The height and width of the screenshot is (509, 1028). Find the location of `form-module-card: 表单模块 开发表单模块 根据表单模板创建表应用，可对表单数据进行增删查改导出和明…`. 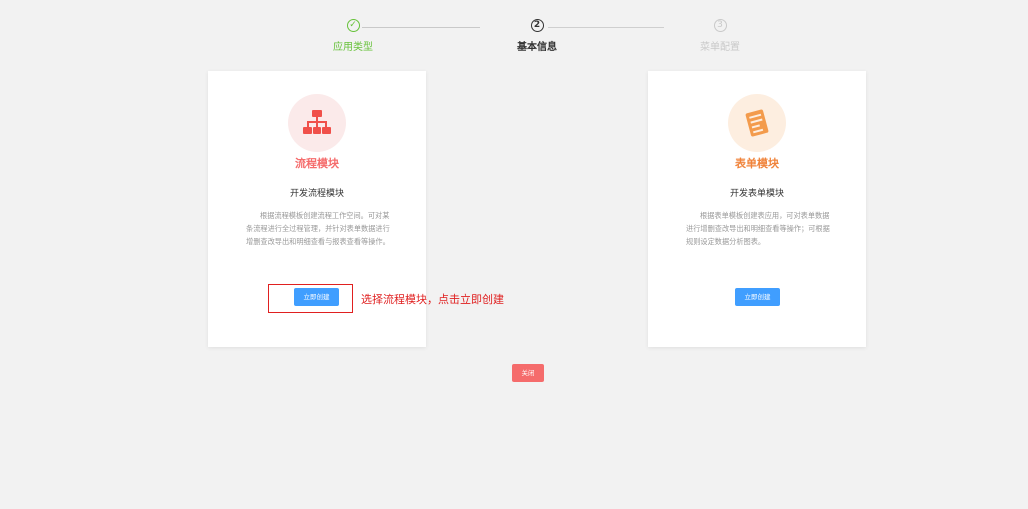

form-module-card: 表单模块 开发表单模块 根据表单模板创建表应用，可对表单数据进行增删查改导出和明… is located at coordinates (757, 209).